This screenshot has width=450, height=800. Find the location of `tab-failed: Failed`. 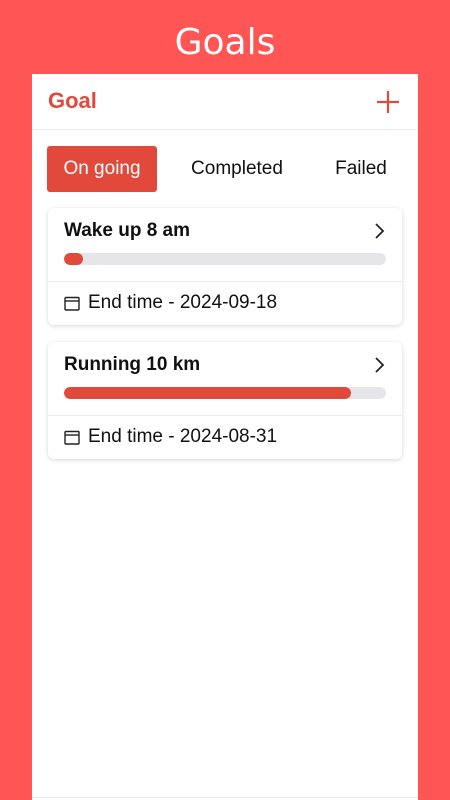

tab-failed: Failed is located at coordinates (361, 169).